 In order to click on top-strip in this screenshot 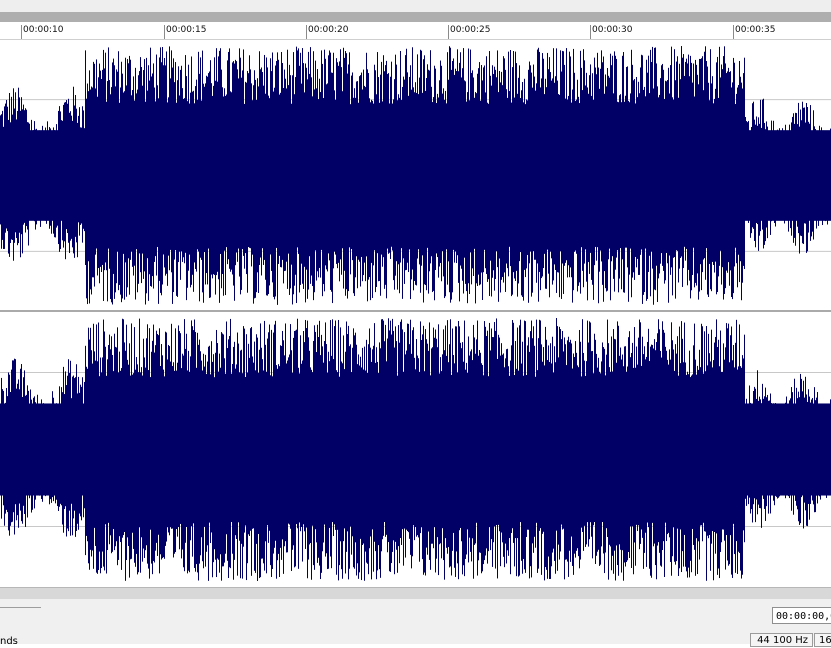, I will do `click(415, 6)`.